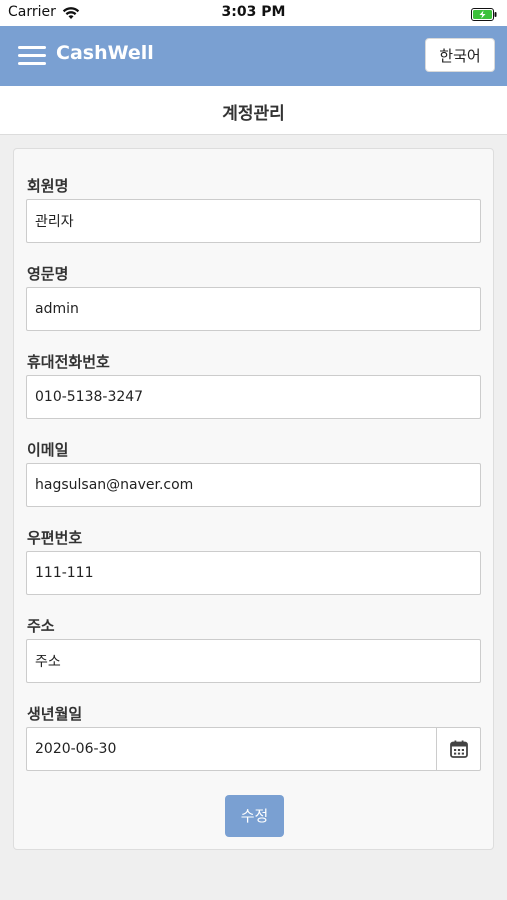 The image size is (507, 900). What do you see at coordinates (253, 661) in the screenshot?
I see `address-input` at bounding box center [253, 661].